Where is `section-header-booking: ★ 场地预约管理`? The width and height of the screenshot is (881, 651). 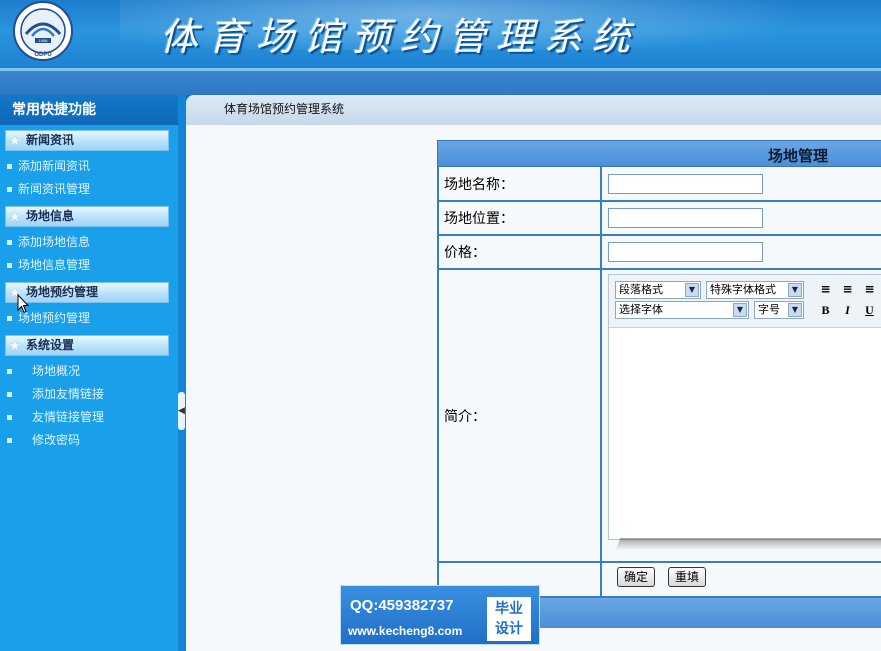 section-header-booking: ★ 场地预约管理 is located at coordinates (87, 292).